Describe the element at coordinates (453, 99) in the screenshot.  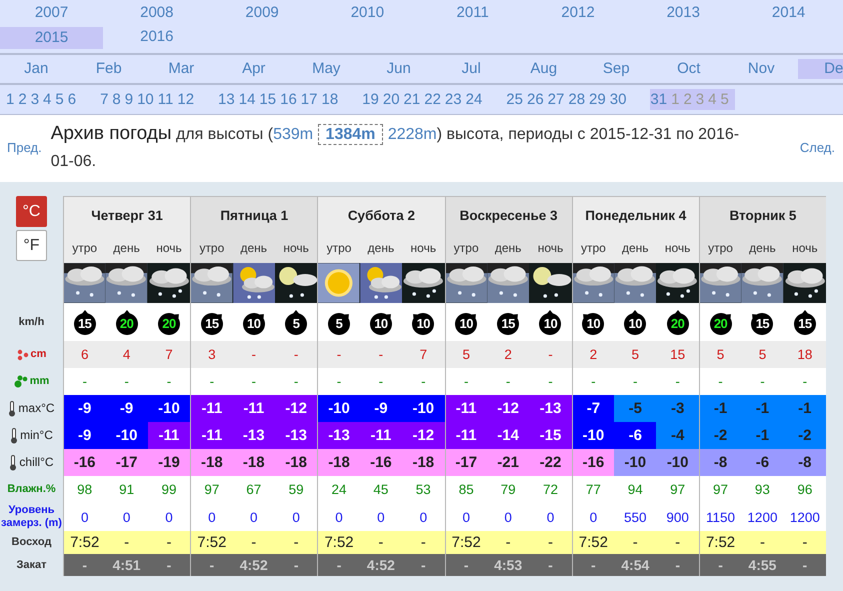
I see `day-link: 23` at that location.